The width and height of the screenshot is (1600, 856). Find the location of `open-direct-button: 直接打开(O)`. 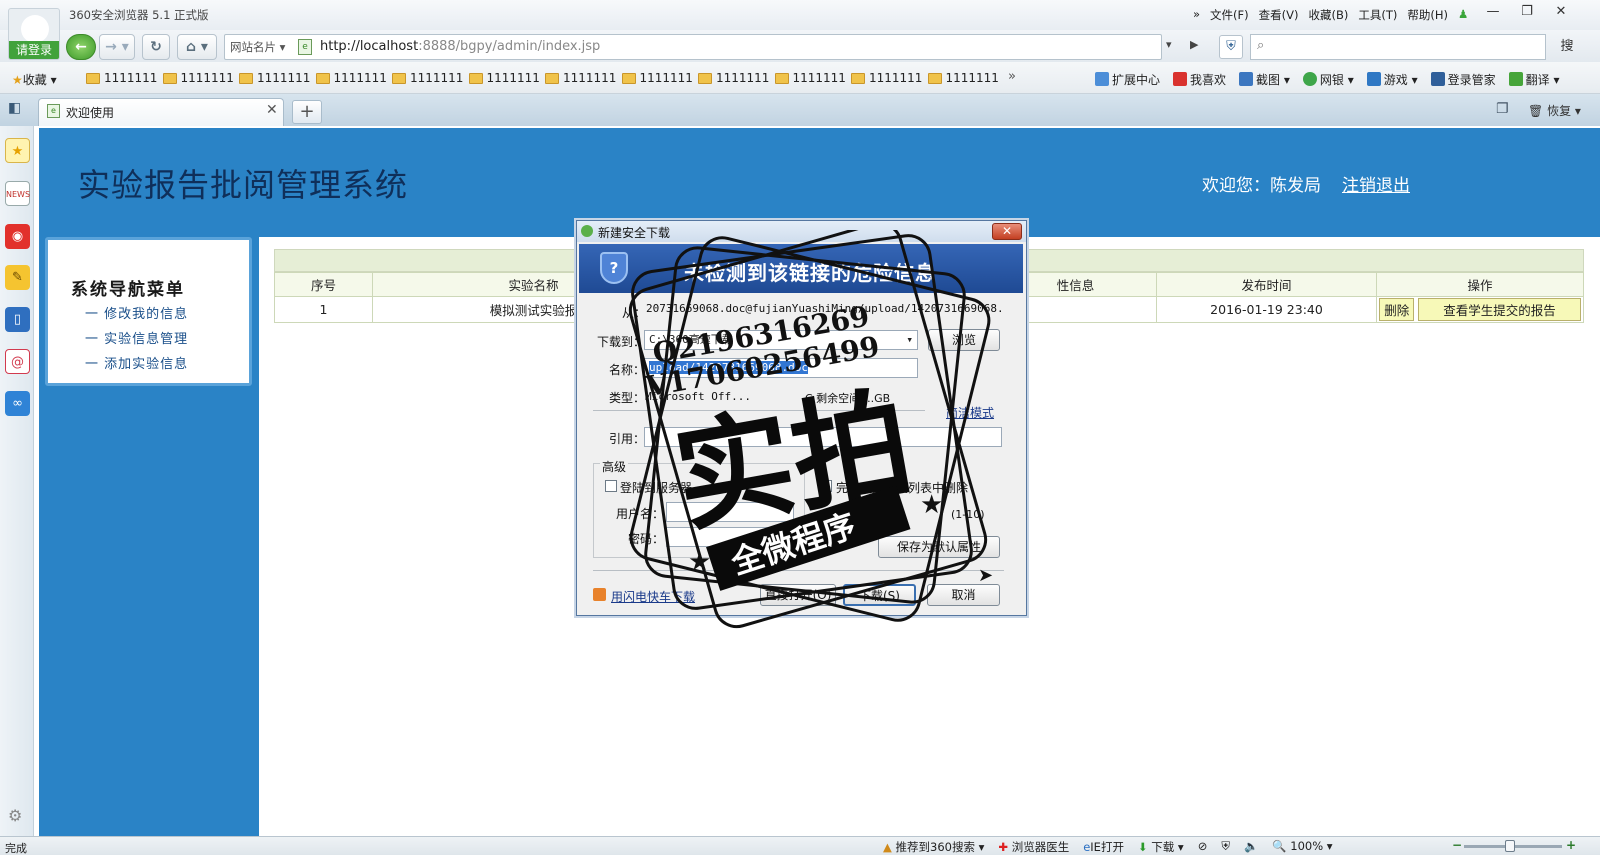

open-direct-button: 直接打开(O) is located at coordinates (798, 595).